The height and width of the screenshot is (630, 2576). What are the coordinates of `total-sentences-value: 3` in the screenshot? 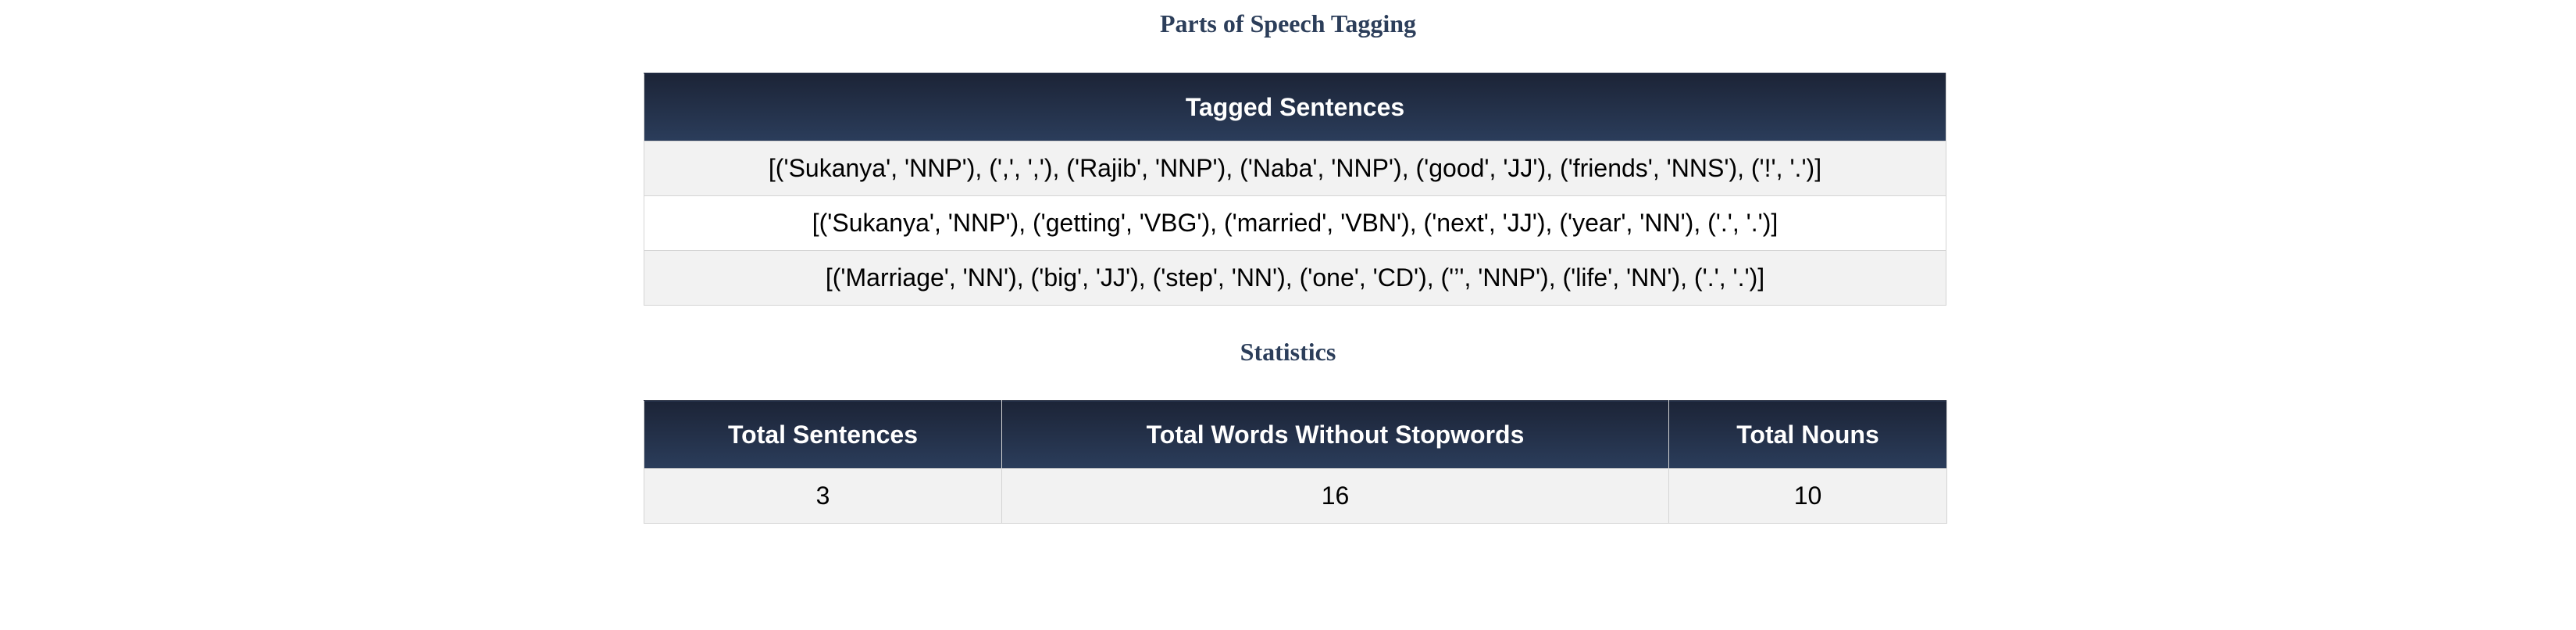 It's located at (823, 496).